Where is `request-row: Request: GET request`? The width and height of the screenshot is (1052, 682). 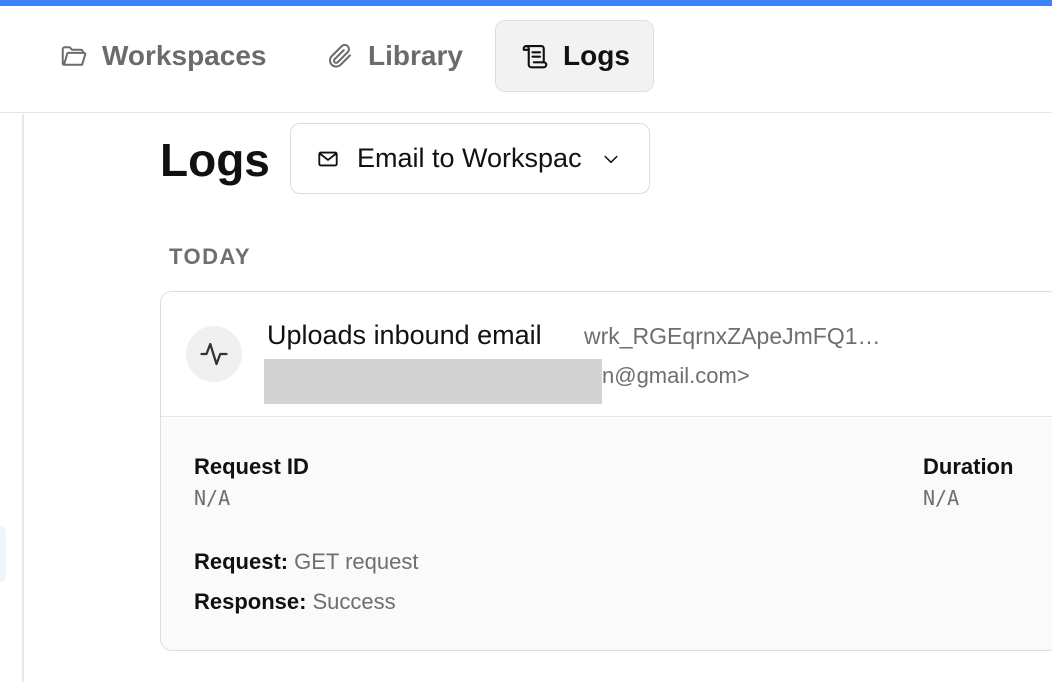
request-row: Request: GET request is located at coordinates (306, 562).